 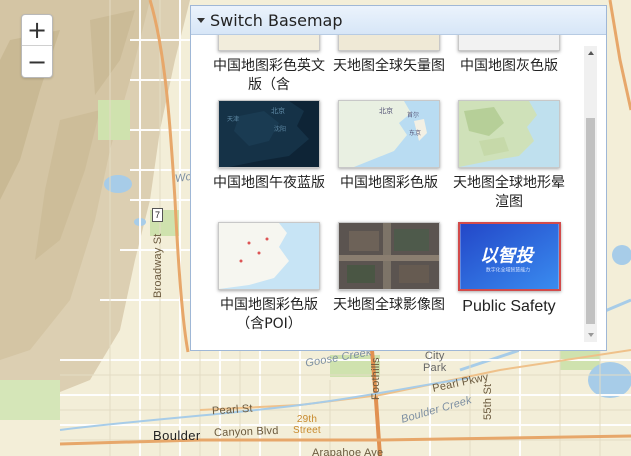 I want to click on thumb-art-imagery, so click(x=389, y=256).